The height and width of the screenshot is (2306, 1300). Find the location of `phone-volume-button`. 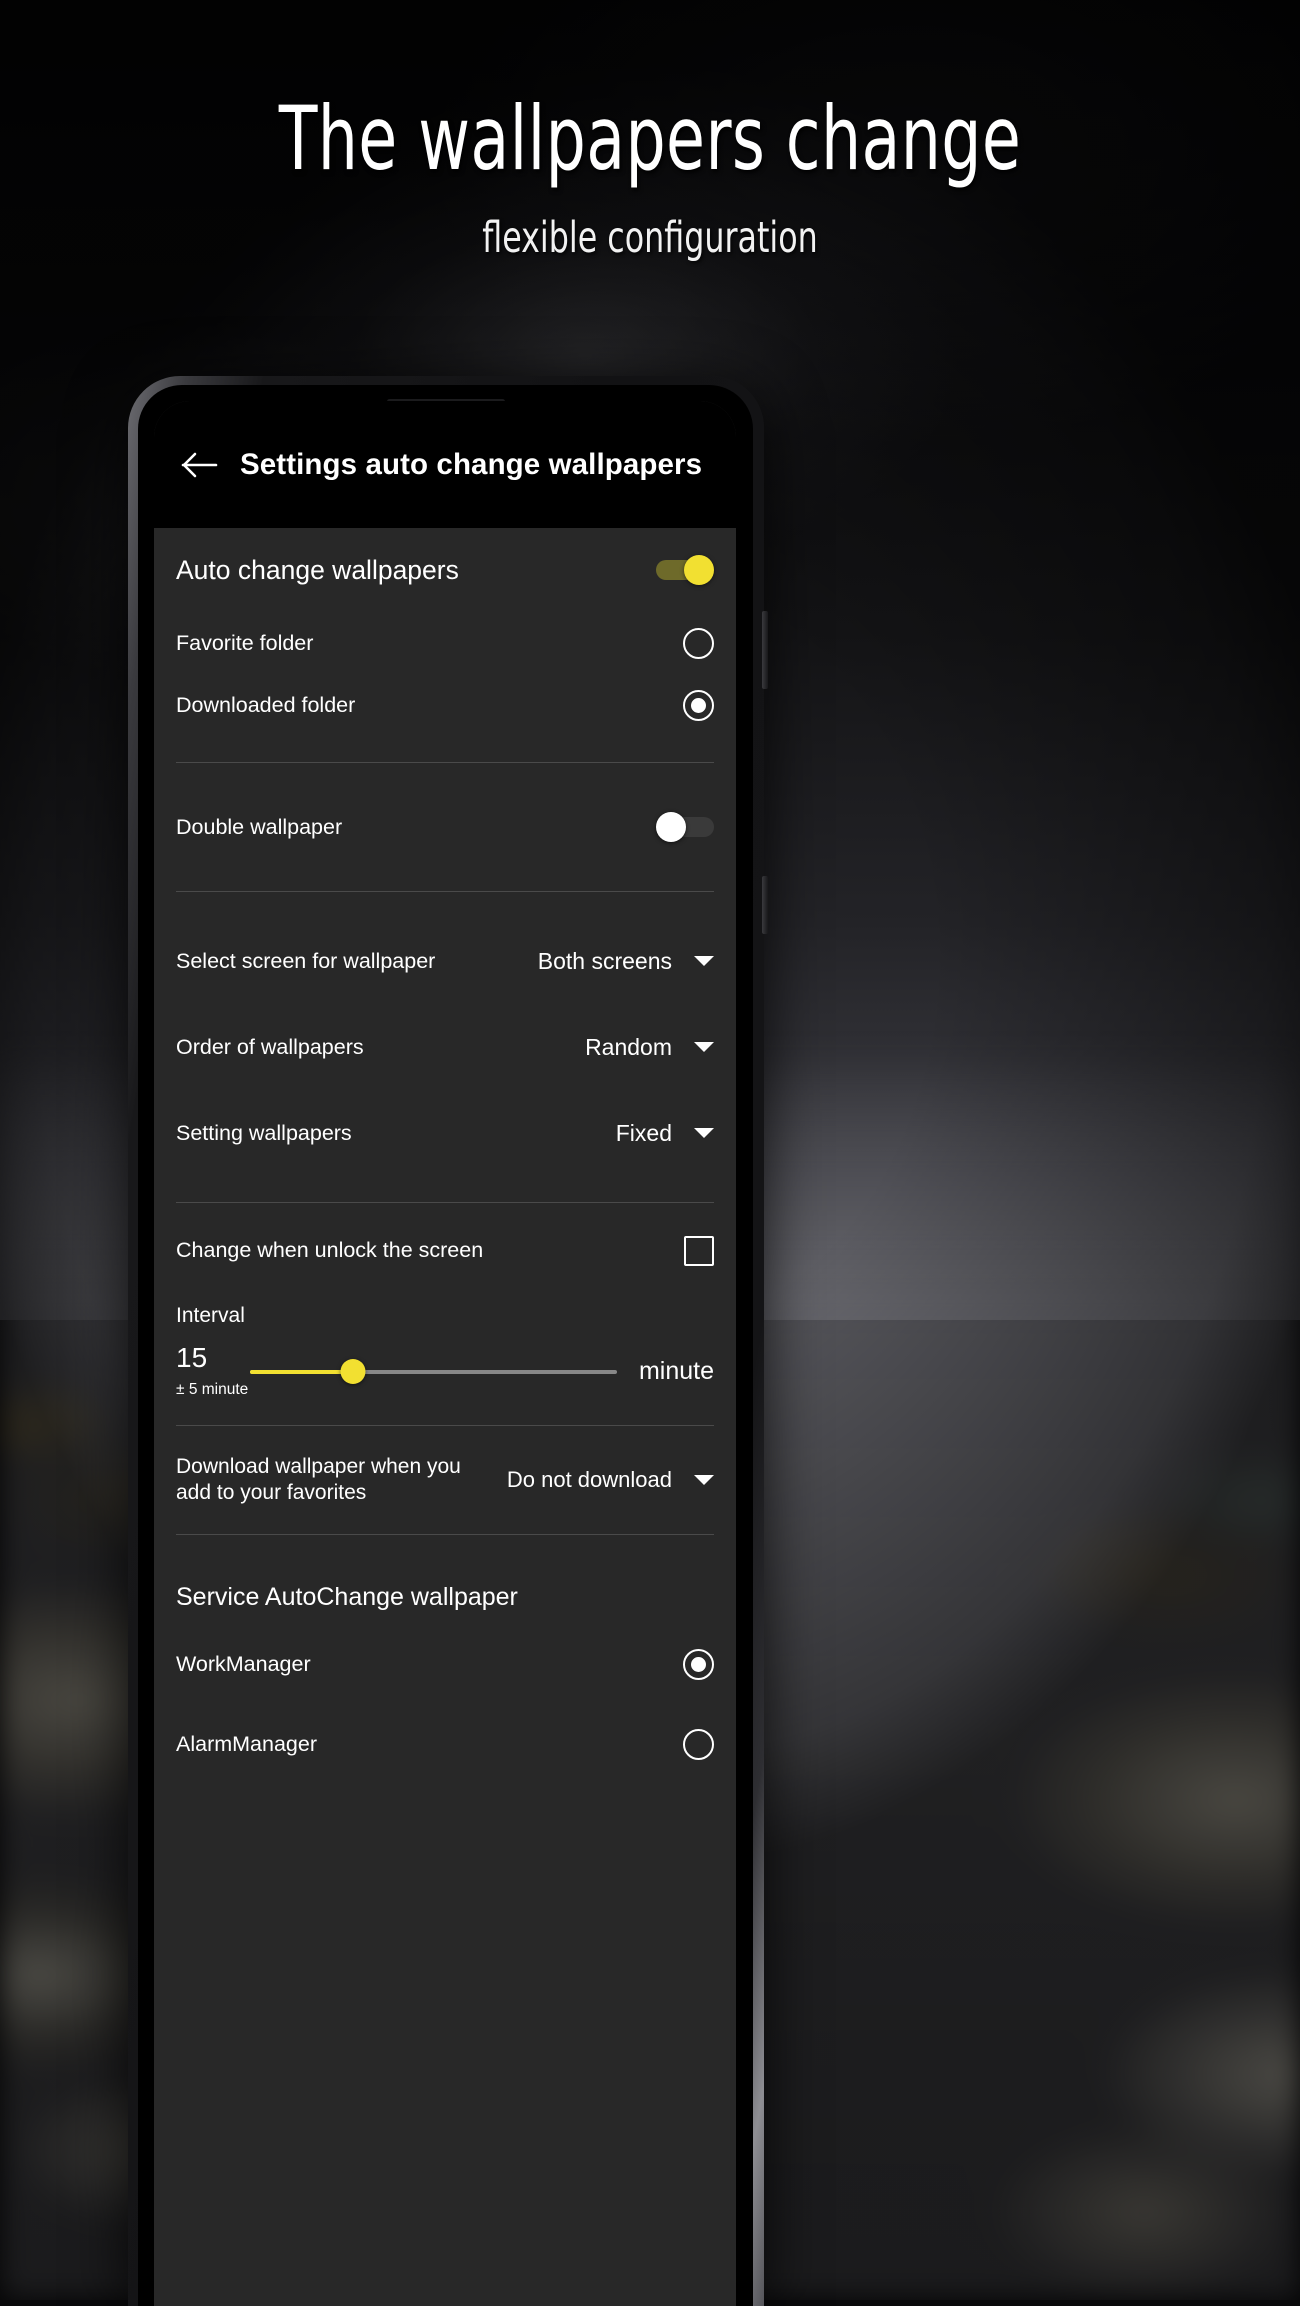

phone-volume-button is located at coordinates (765, 650).